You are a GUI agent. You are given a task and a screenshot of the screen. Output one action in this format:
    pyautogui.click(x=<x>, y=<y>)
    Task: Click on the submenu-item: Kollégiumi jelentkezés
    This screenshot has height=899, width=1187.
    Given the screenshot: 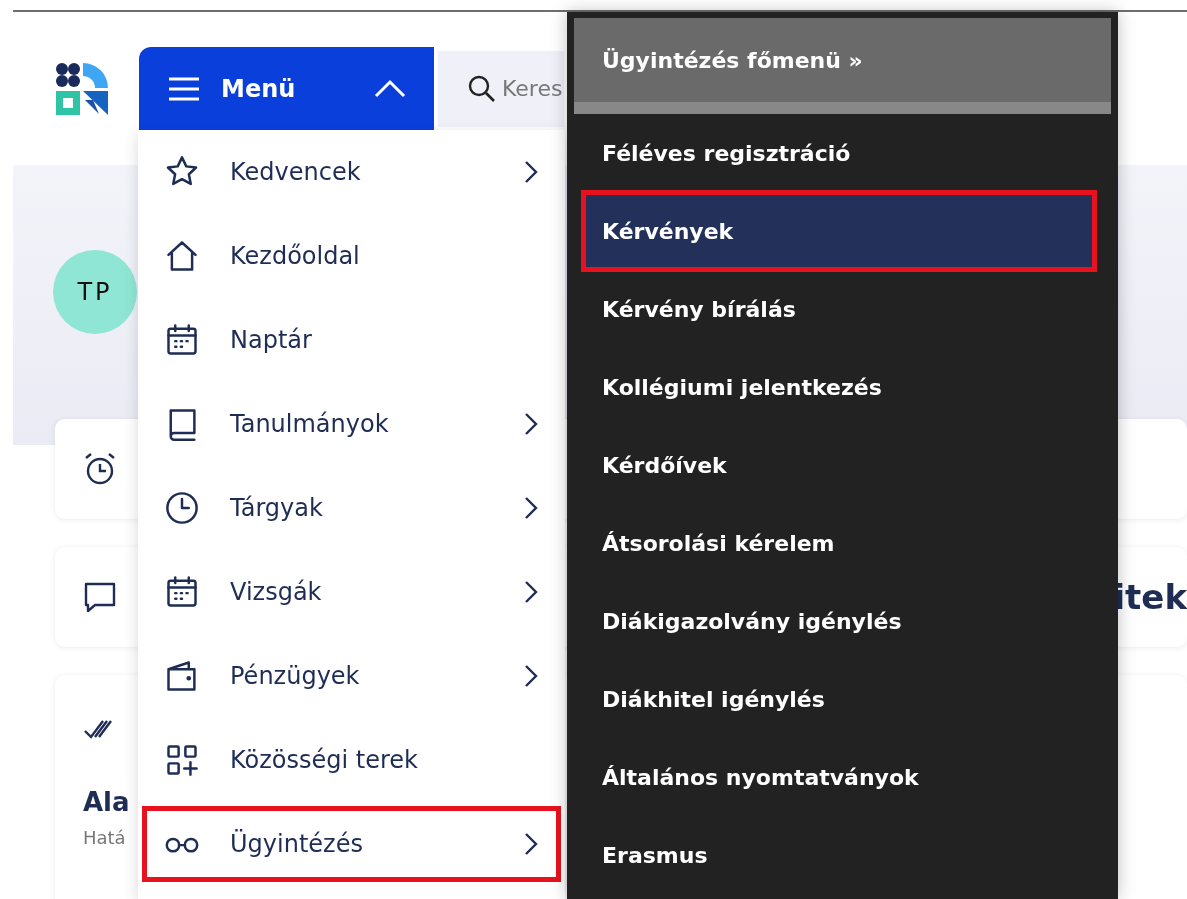 What is the action you would take?
    pyautogui.click(x=842, y=387)
    